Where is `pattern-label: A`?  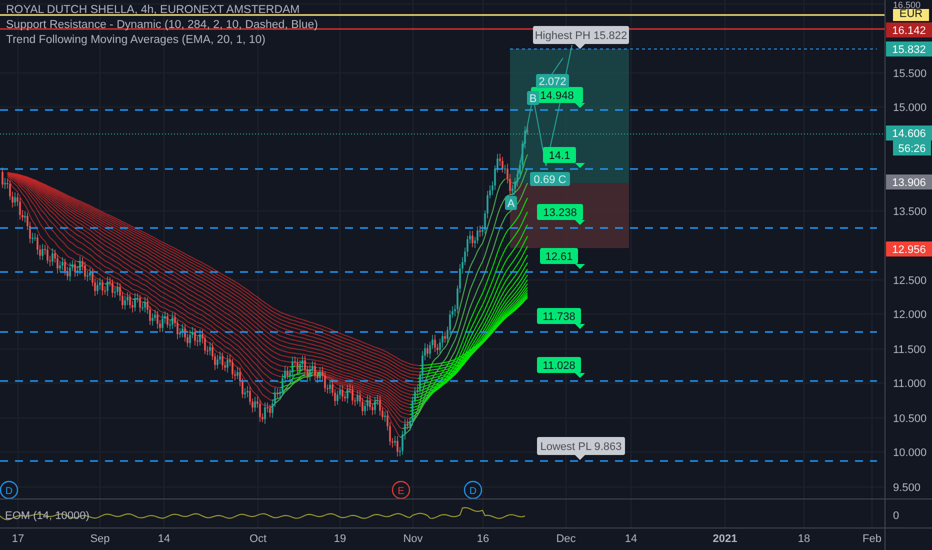
pattern-label: A is located at coordinates (511, 203).